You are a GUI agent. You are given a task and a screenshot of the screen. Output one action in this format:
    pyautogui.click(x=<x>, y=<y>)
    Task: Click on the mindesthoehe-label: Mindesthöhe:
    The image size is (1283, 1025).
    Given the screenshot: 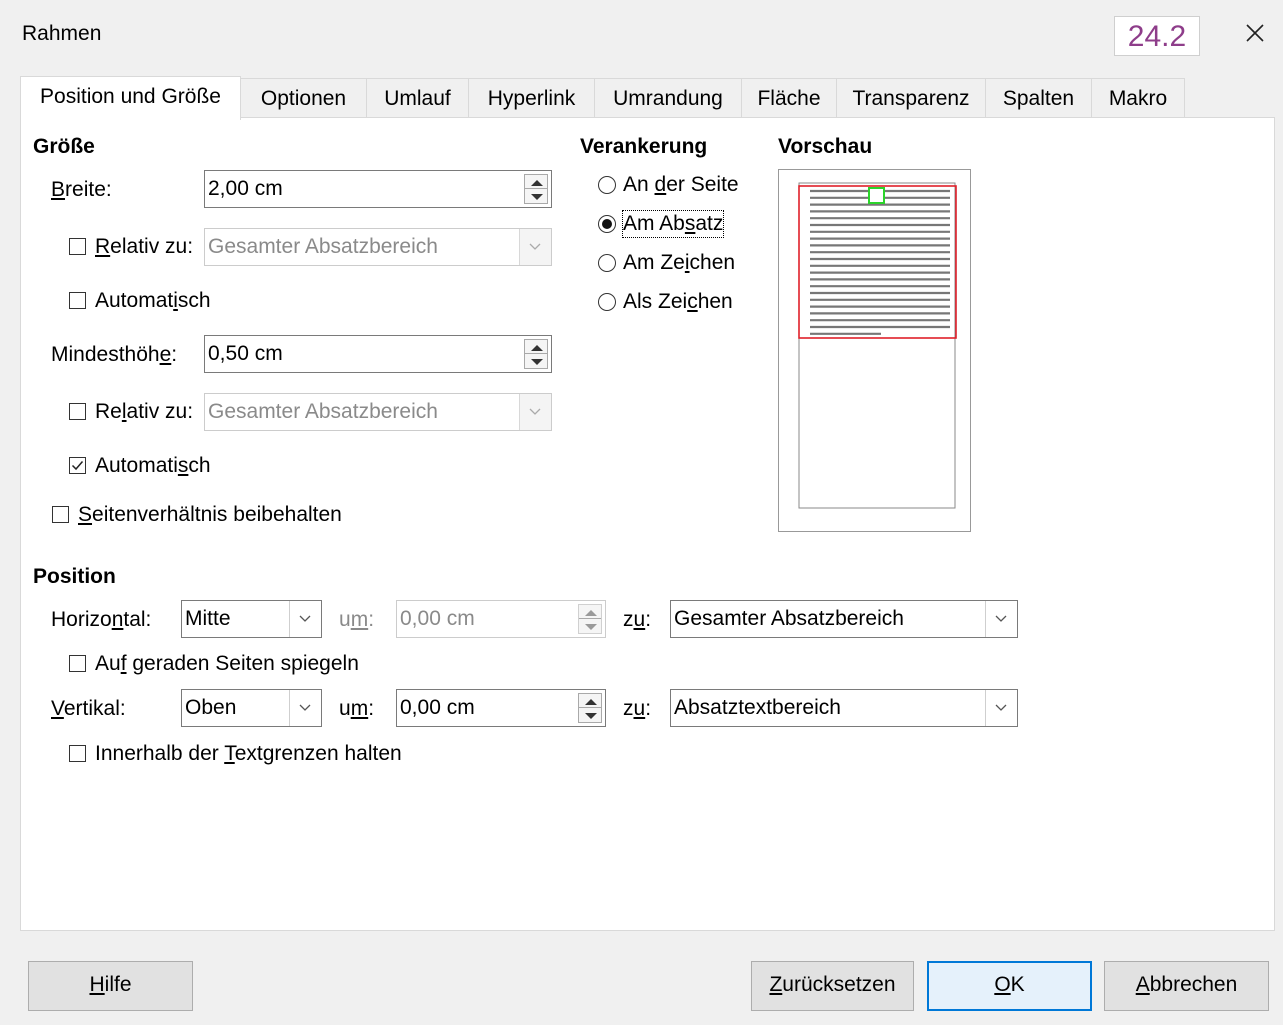 What is the action you would take?
    pyautogui.click(x=114, y=354)
    